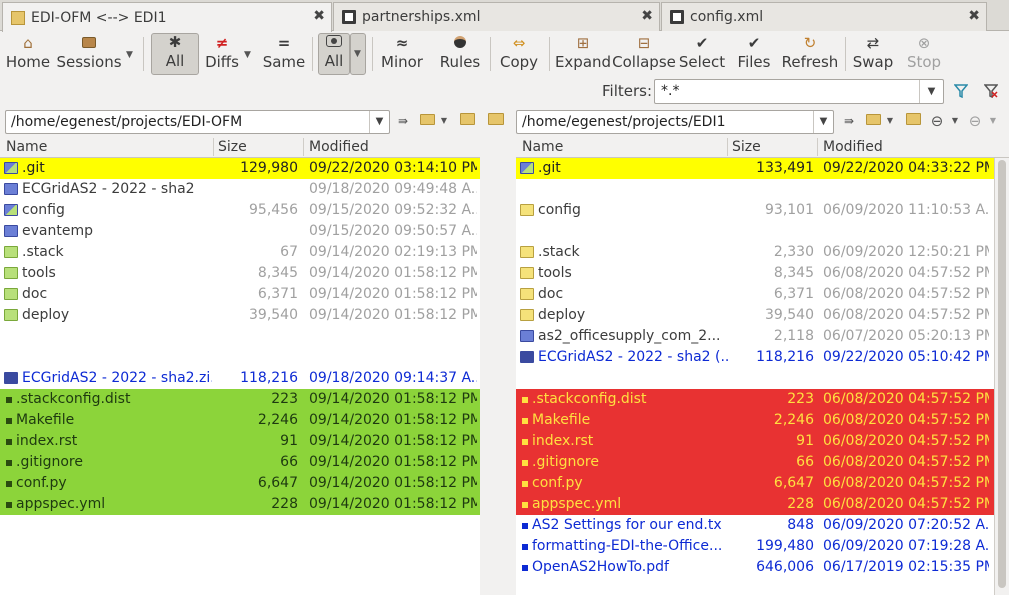  Describe the element at coordinates (402, 54) in the screenshot. I see `minor-button: ≈ Minor` at that location.